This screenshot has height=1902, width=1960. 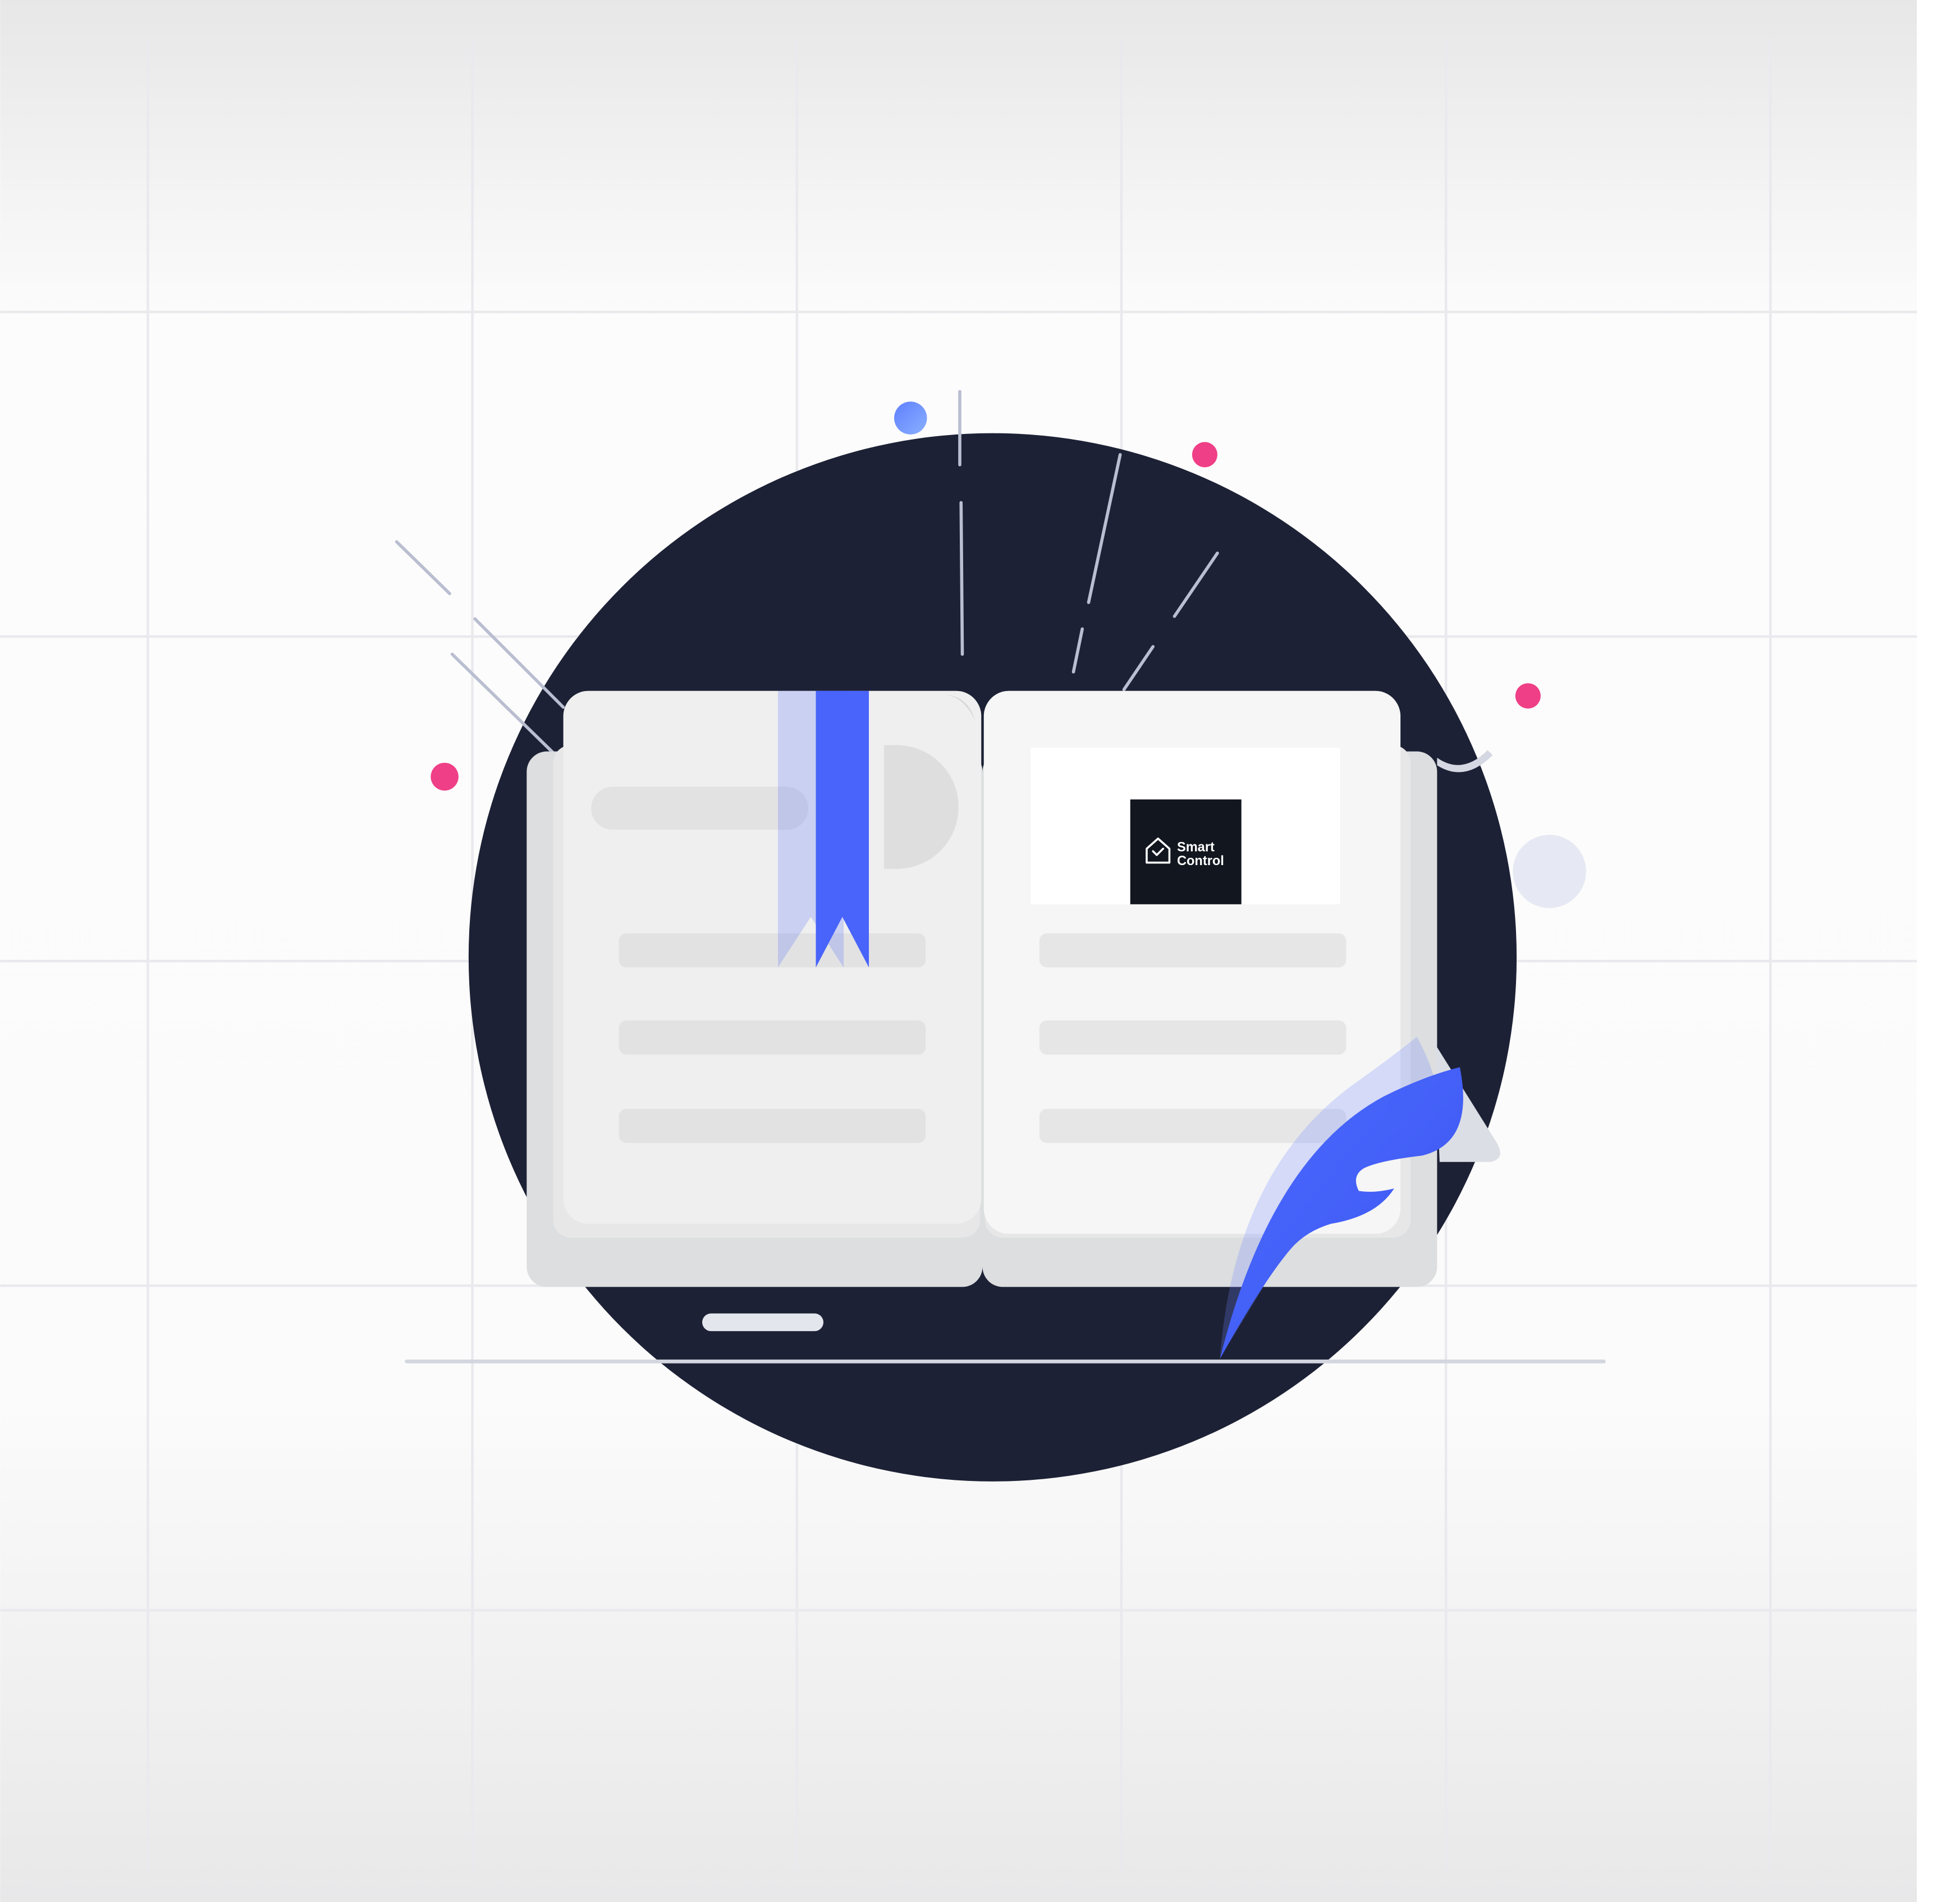 What do you see at coordinates (823, 829) in the screenshot?
I see `bookmark-ribbon` at bounding box center [823, 829].